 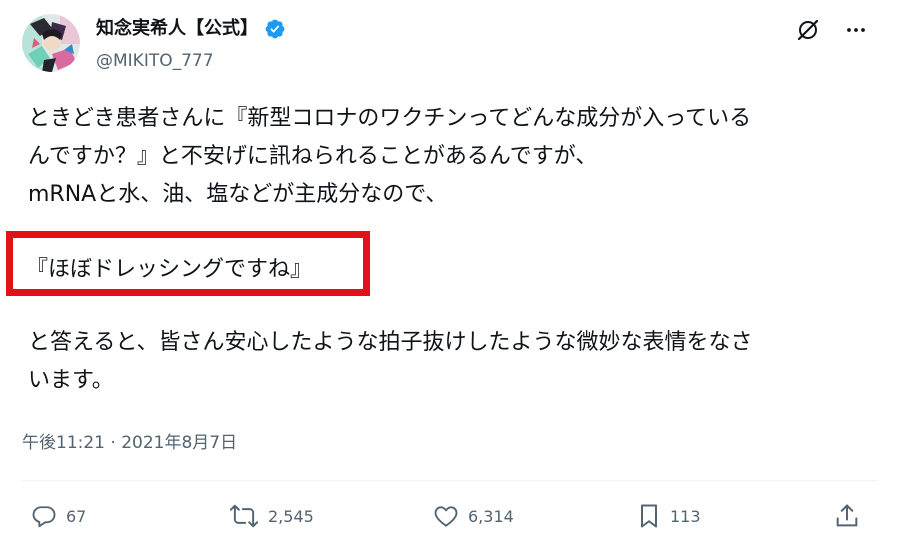 What do you see at coordinates (238, 194) in the screenshot?
I see `tweet-text-line: mRNAと水、油、塩などが主成分なので、` at bounding box center [238, 194].